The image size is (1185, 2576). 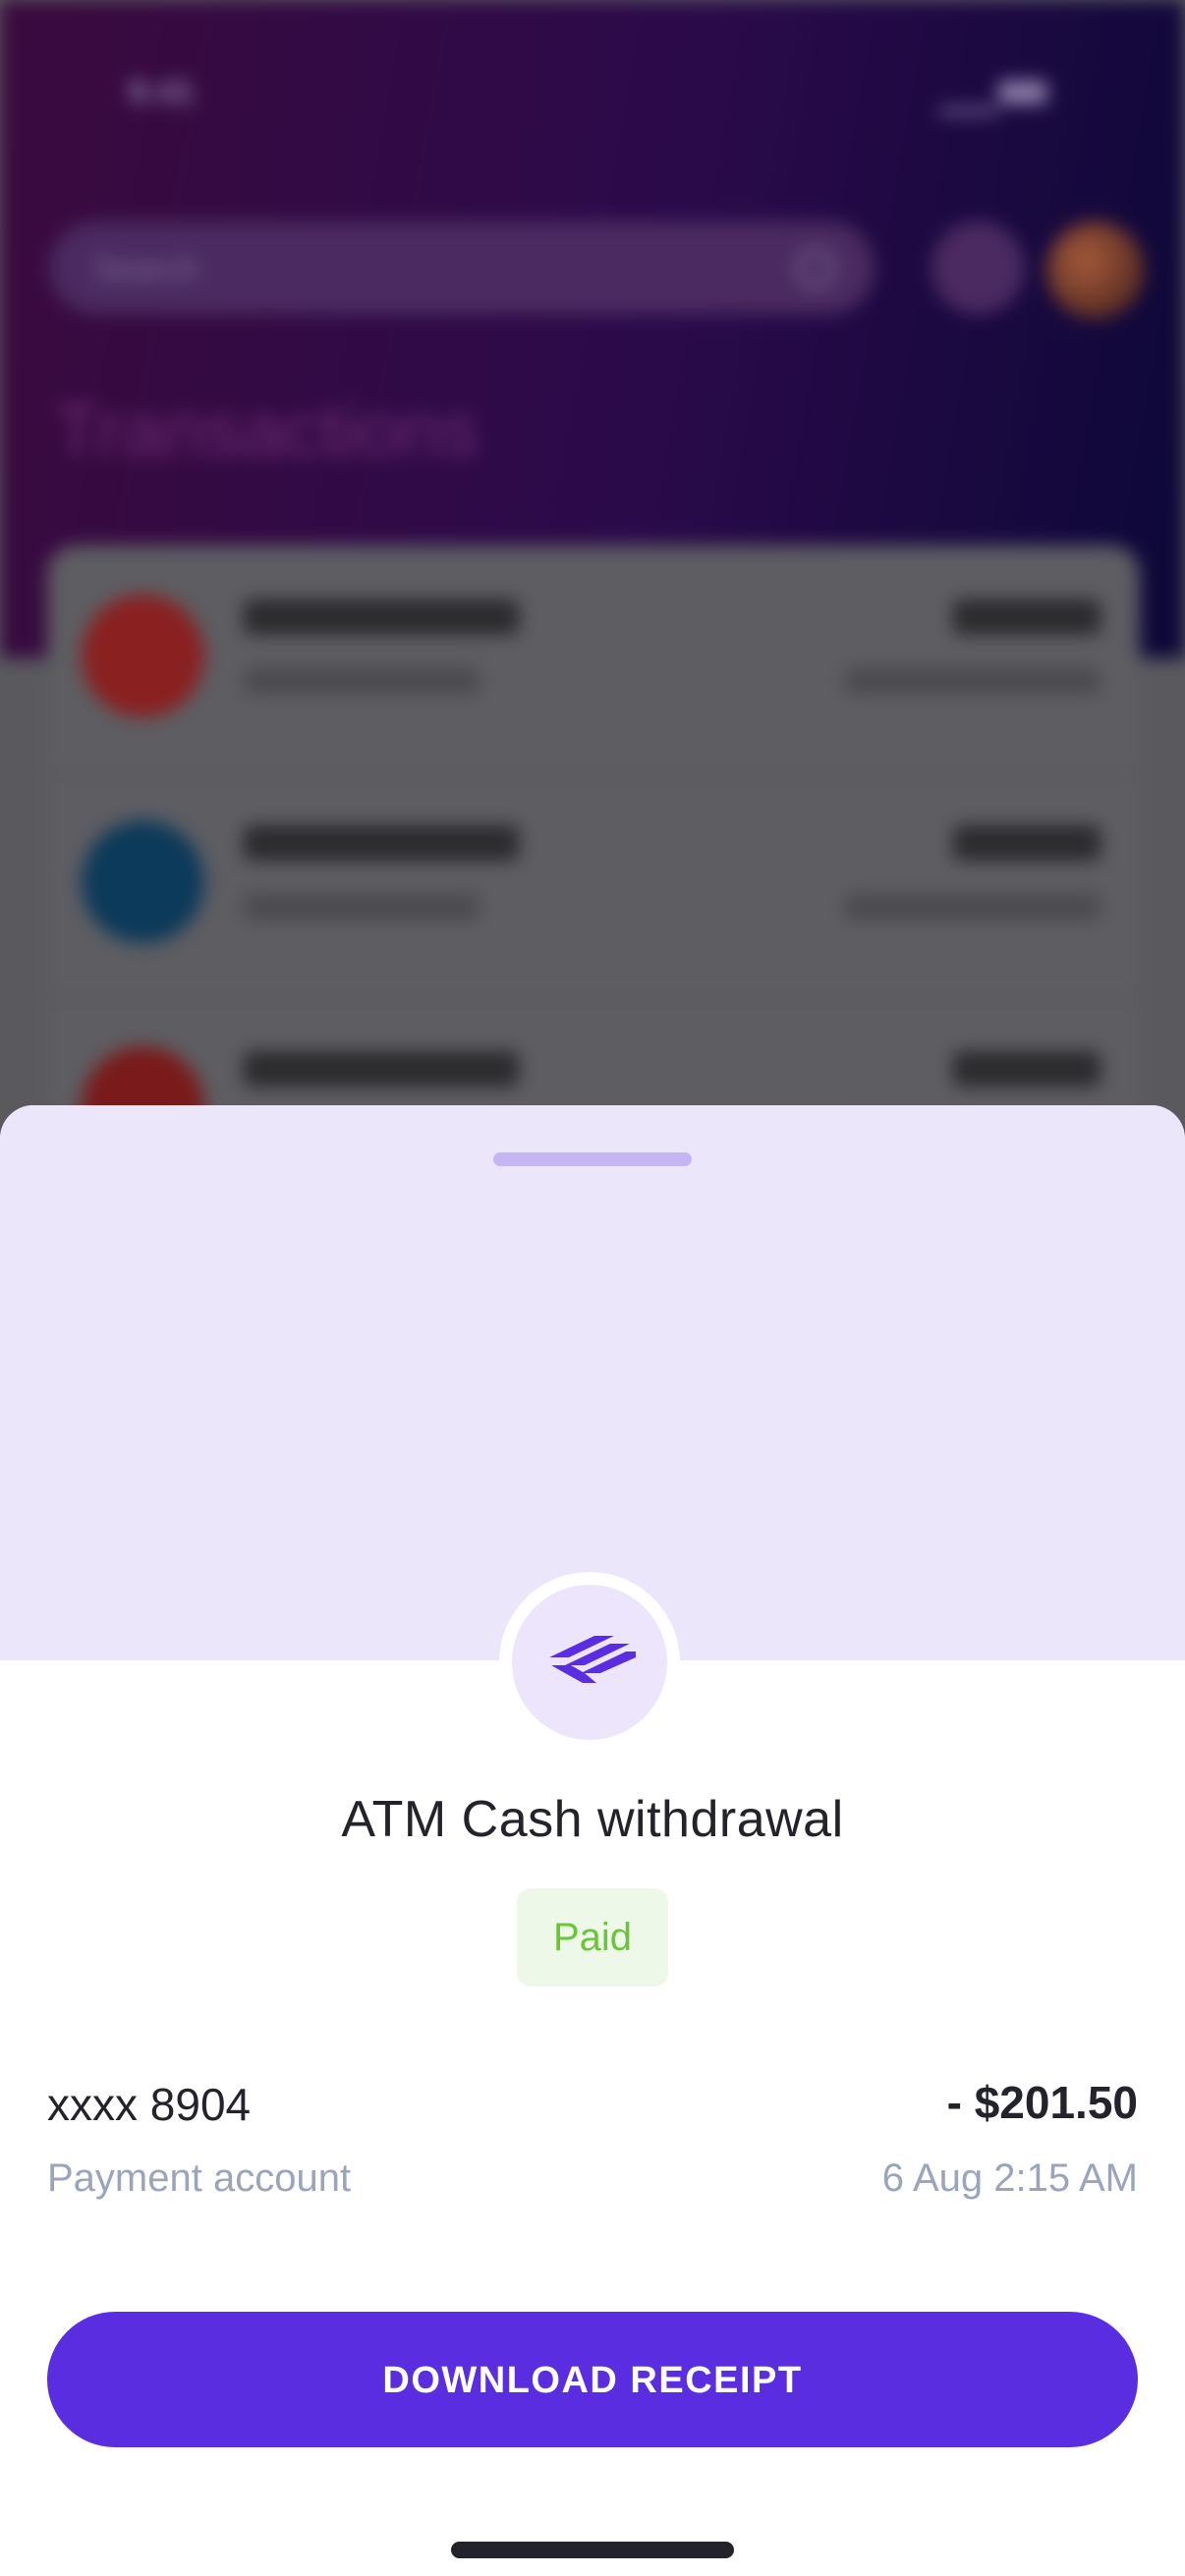 What do you see at coordinates (1022, 92) in the screenshot?
I see `battery-icon` at bounding box center [1022, 92].